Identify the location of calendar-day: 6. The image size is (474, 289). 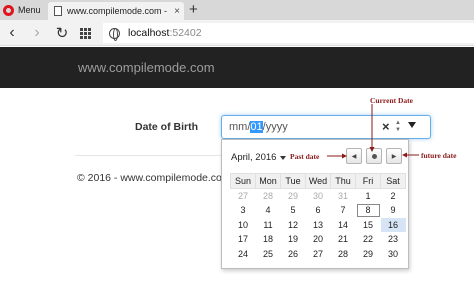
(318, 210).